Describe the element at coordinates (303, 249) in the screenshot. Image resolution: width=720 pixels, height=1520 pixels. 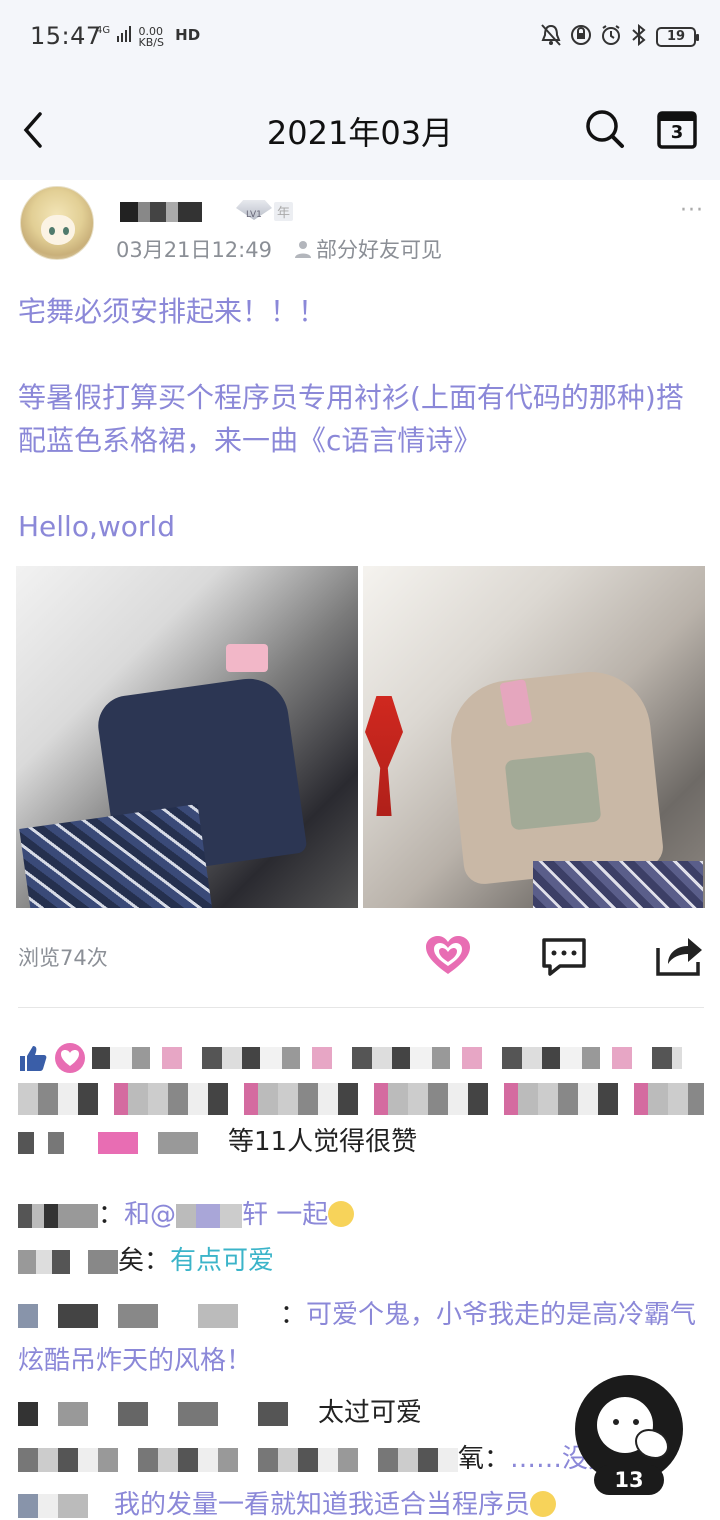
I see `person-icon` at that location.